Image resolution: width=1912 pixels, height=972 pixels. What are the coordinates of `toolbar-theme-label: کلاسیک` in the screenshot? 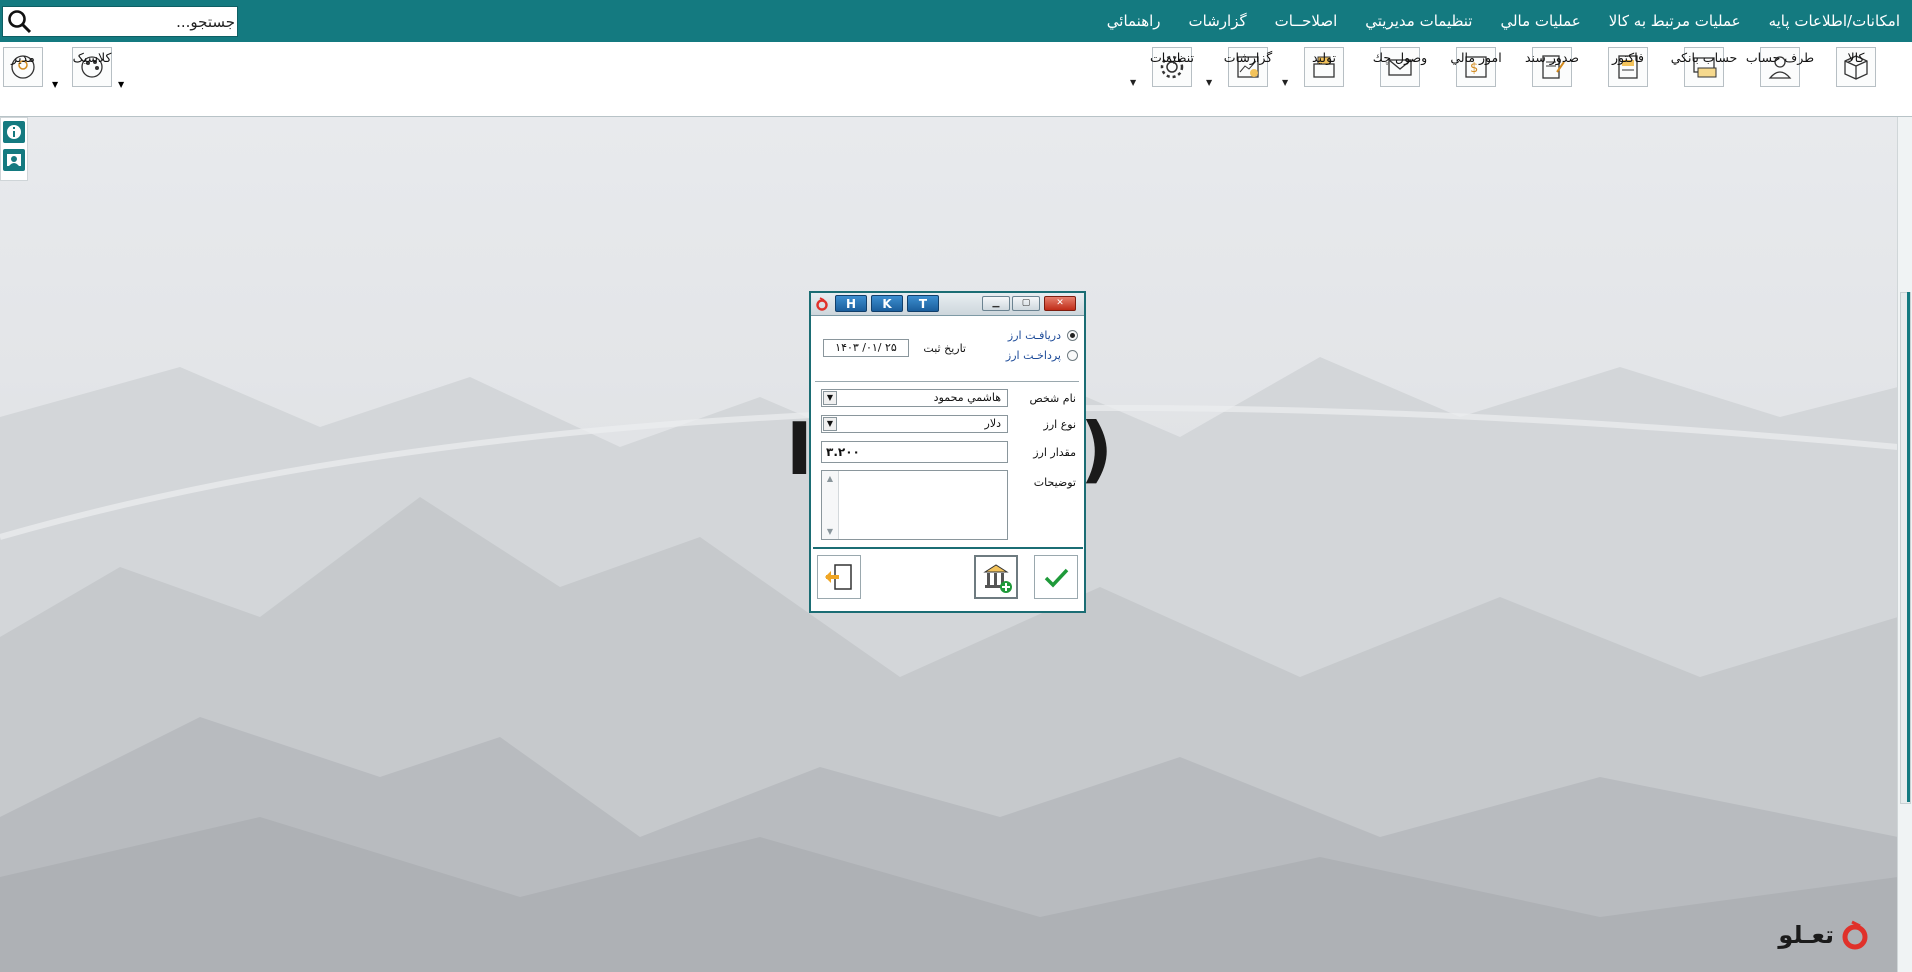 It's located at (92, 57).